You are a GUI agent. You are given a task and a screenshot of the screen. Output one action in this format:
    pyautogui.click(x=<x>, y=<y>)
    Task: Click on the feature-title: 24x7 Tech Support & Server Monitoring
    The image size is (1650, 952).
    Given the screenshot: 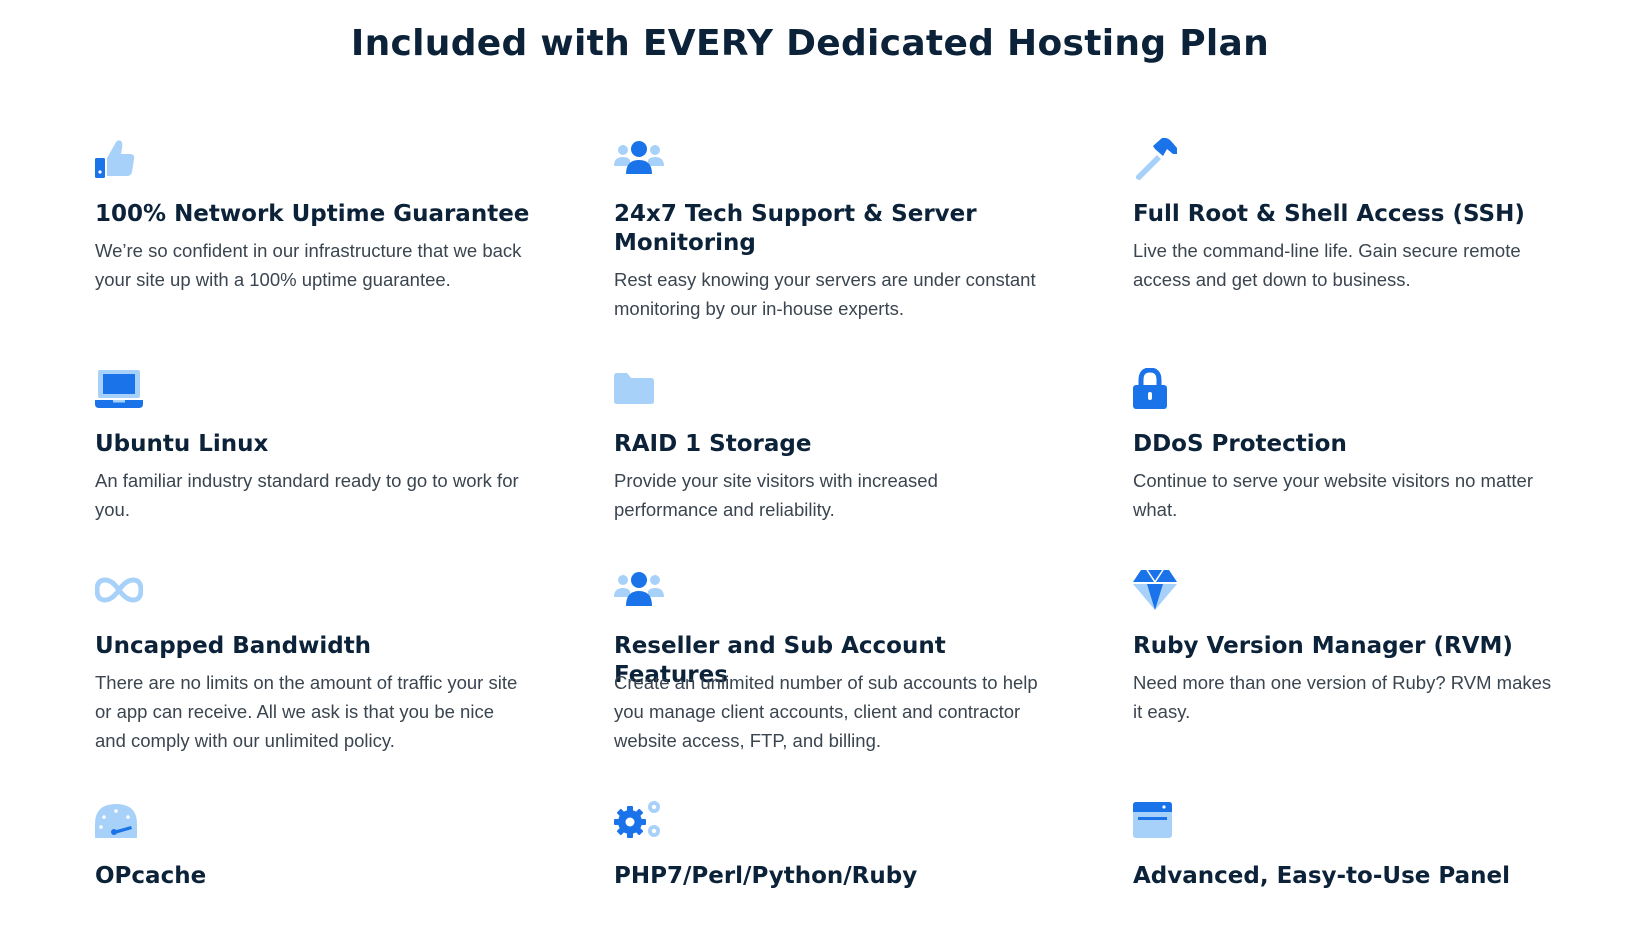 What is the action you would take?
    pyautogui.click(x=795, y=228)
    